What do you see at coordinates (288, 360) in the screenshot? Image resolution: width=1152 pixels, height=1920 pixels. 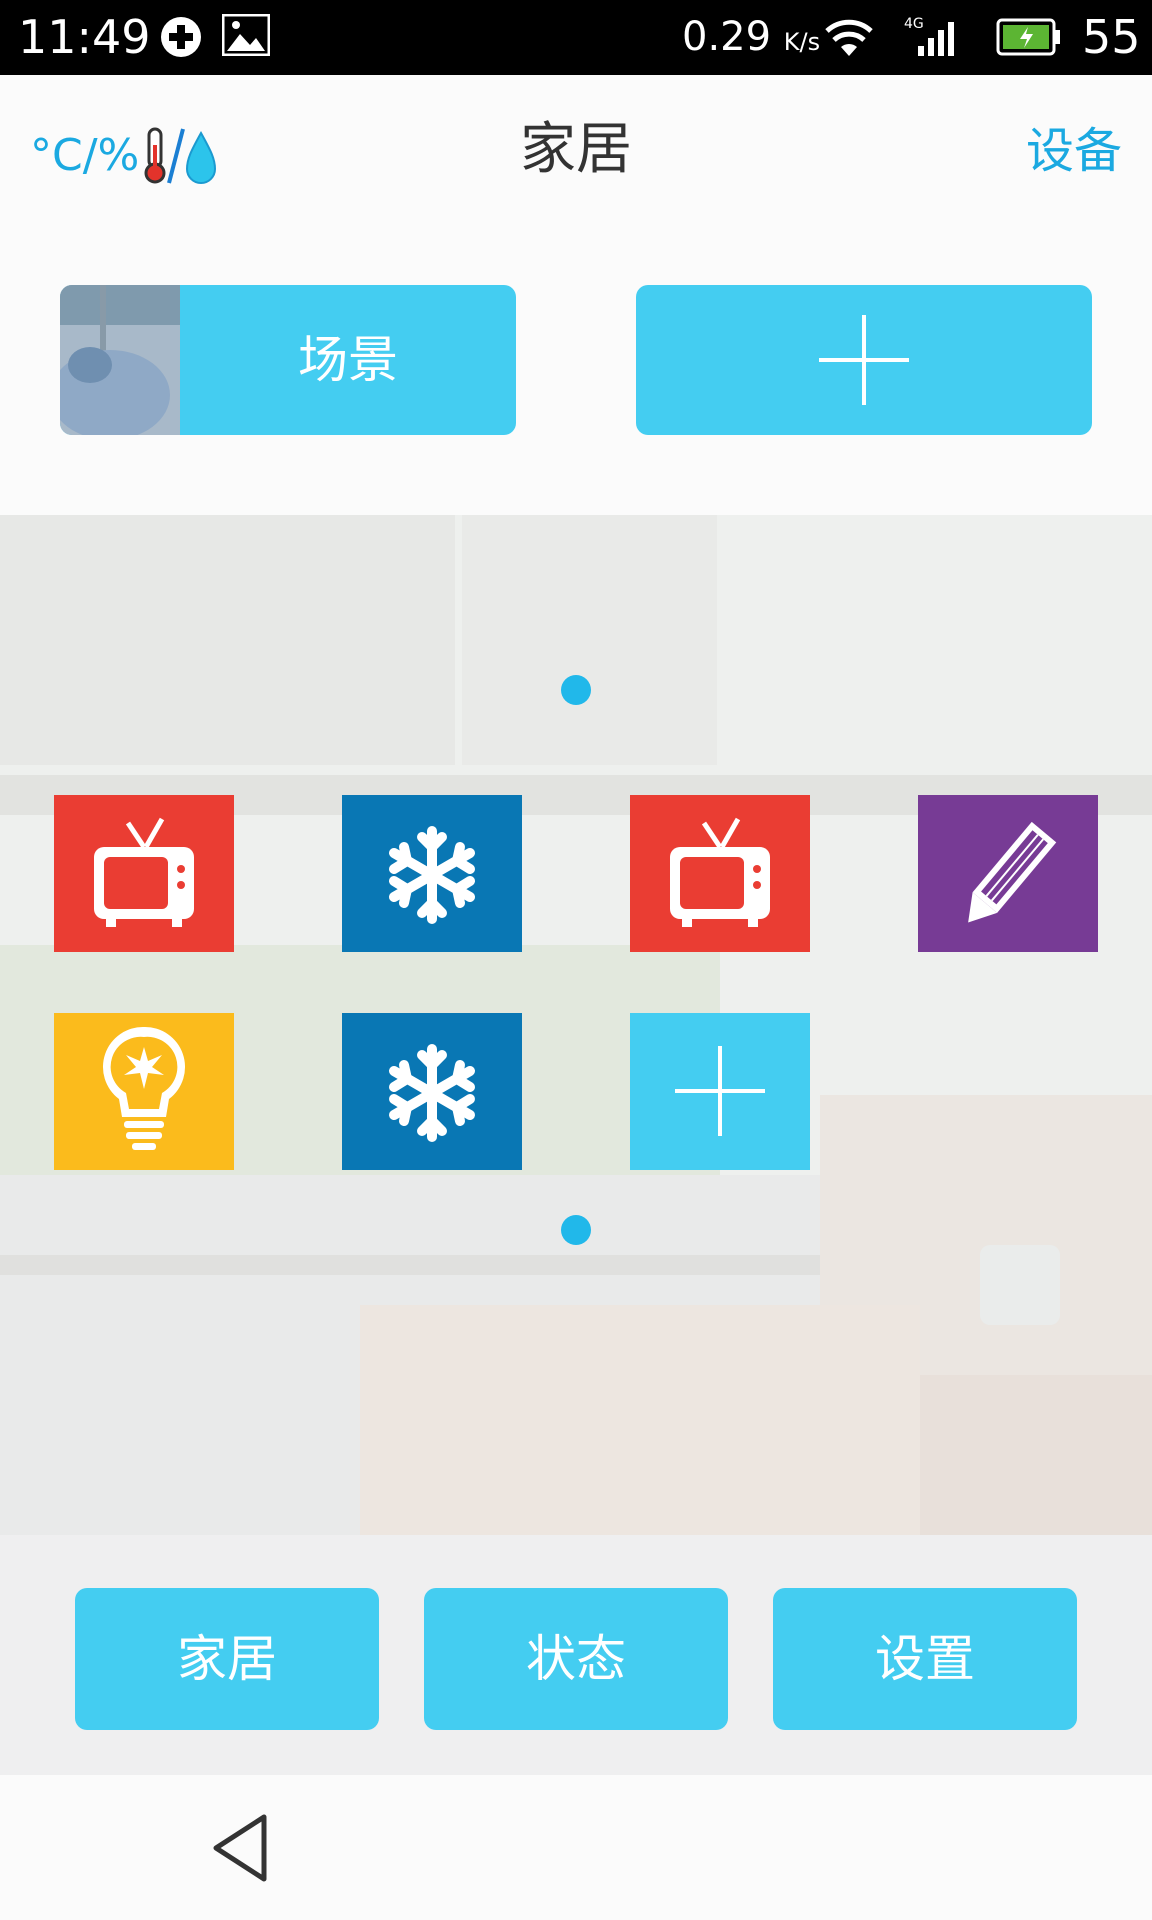 I see `scene-button: 场景` at bounding box center [288, 360].